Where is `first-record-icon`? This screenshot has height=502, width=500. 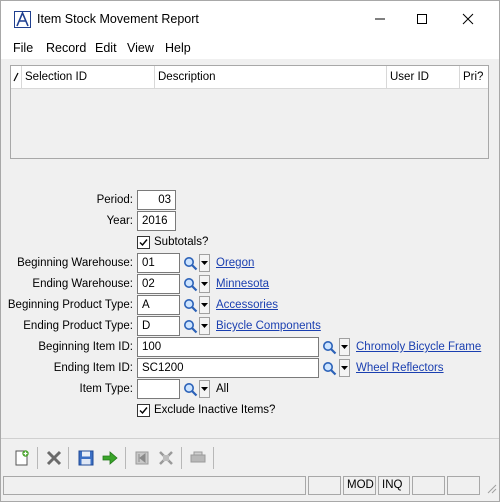 first-record-icon is located at coordinates (142, 458).